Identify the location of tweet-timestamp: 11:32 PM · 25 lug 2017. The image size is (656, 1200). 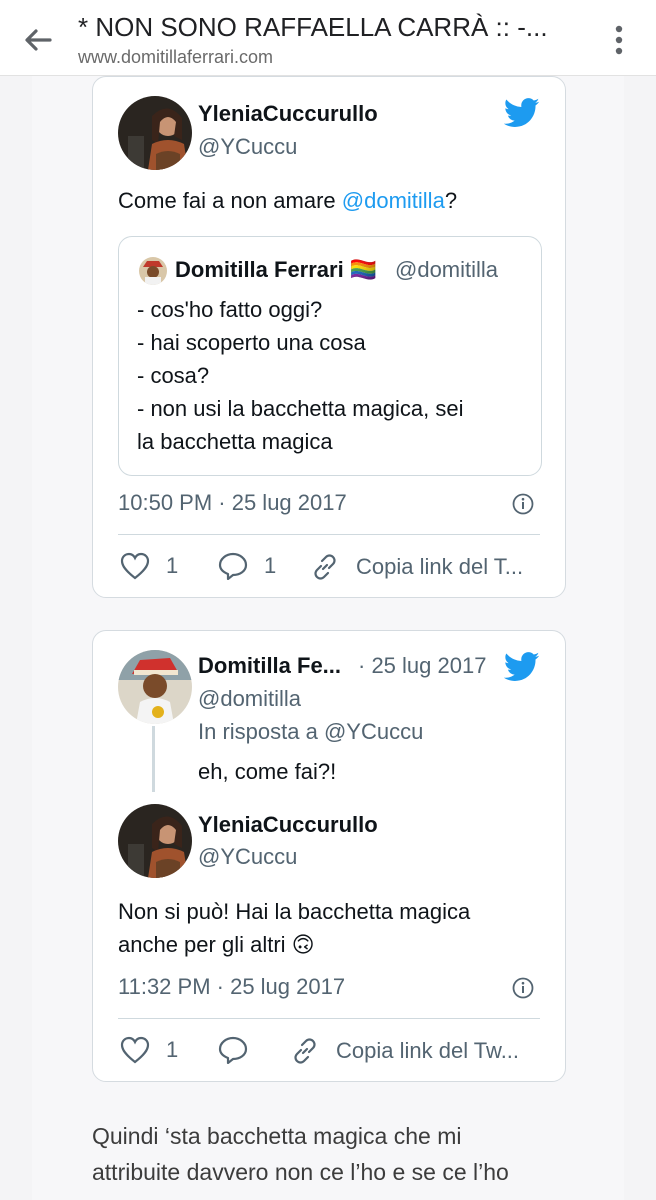
(231, 987).